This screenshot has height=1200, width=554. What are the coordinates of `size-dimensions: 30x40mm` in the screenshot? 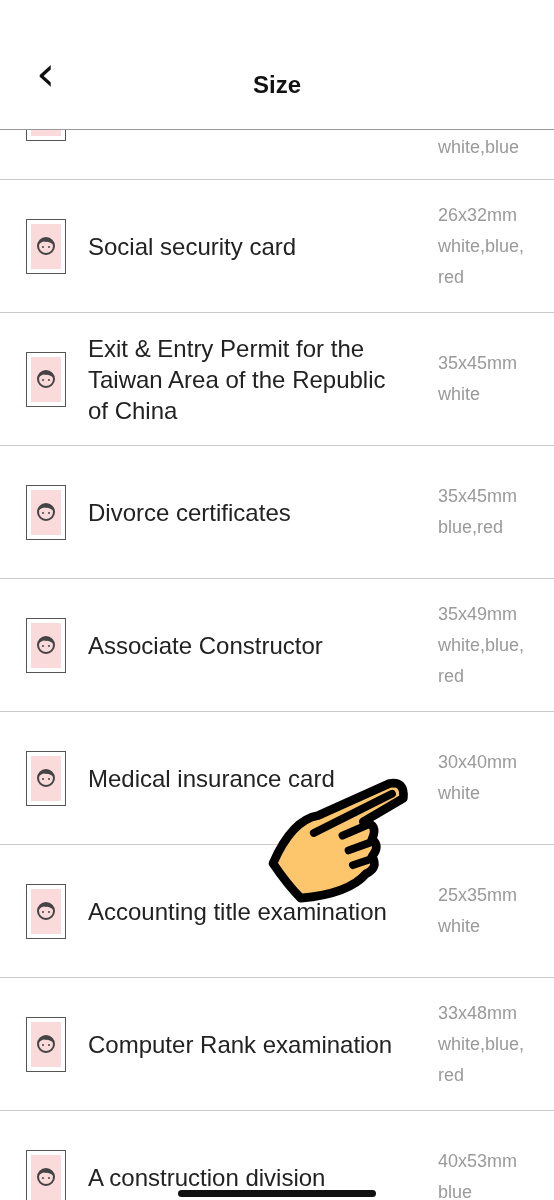 It's located at (478, 762).